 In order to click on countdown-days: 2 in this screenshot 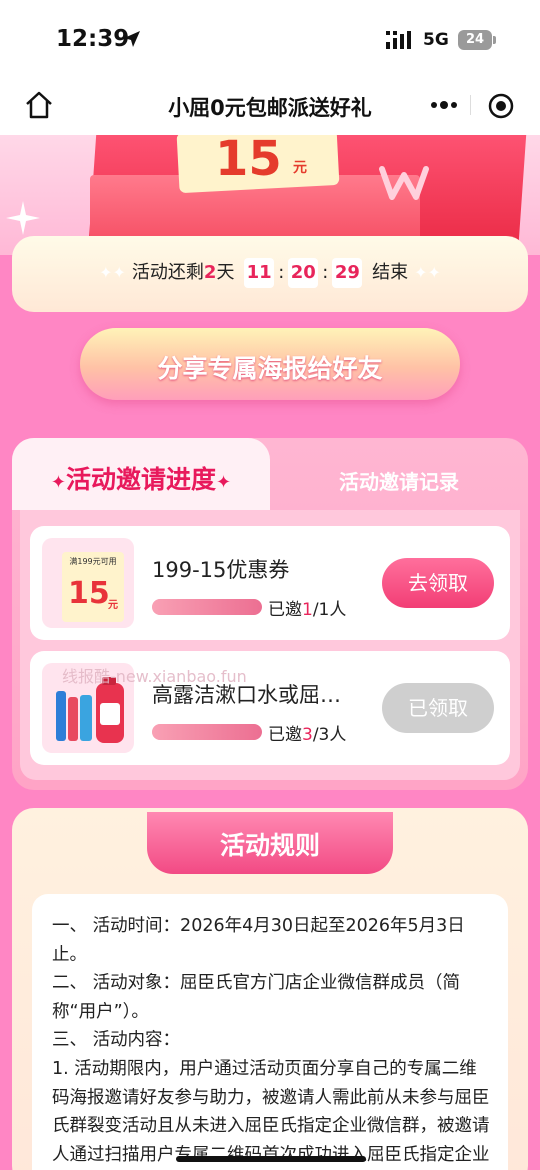, I will do `click(210, 272)`.